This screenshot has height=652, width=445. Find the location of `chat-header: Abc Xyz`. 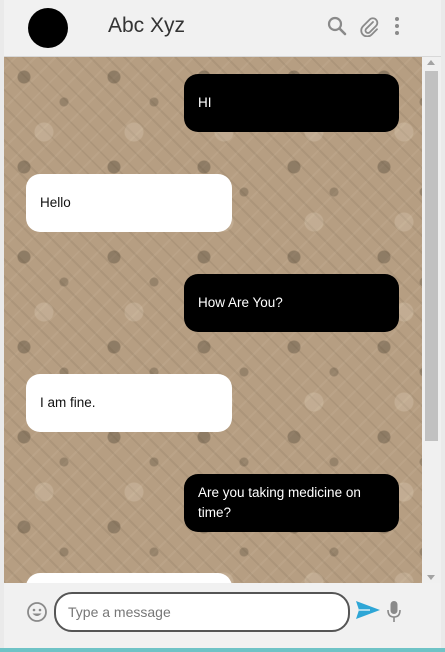

chat-header: Abc Xyz is located at coordinates (222, 28).